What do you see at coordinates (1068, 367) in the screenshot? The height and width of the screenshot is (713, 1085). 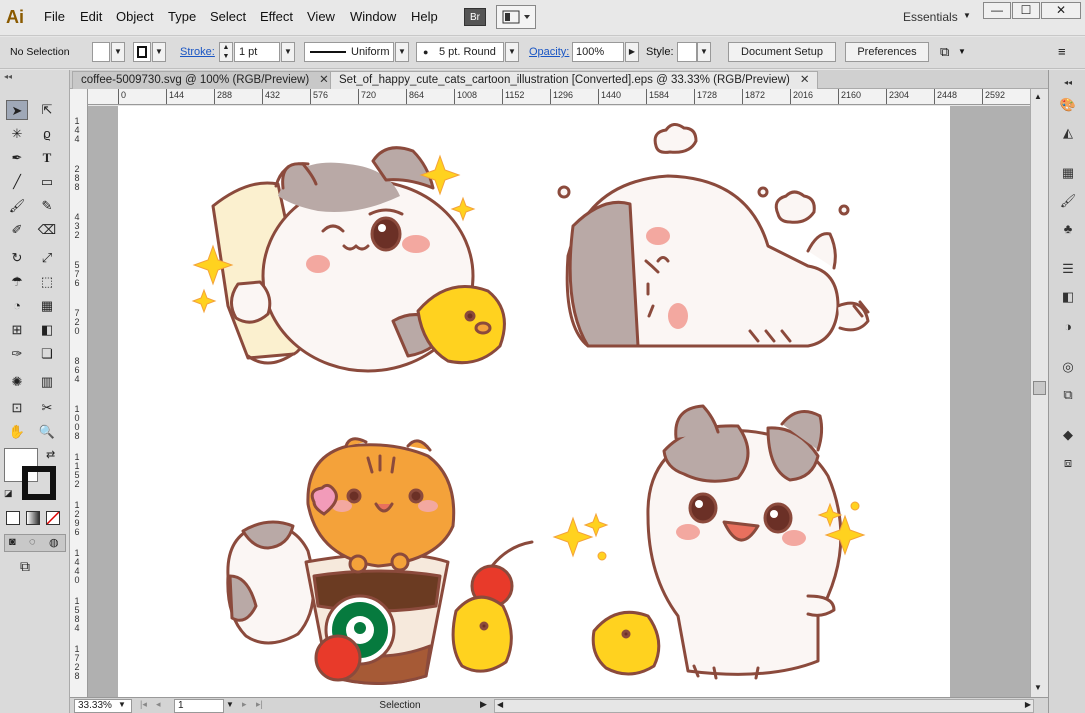 I see `appearance-panel-icon: ◎` at bounding box center [1068, 367].